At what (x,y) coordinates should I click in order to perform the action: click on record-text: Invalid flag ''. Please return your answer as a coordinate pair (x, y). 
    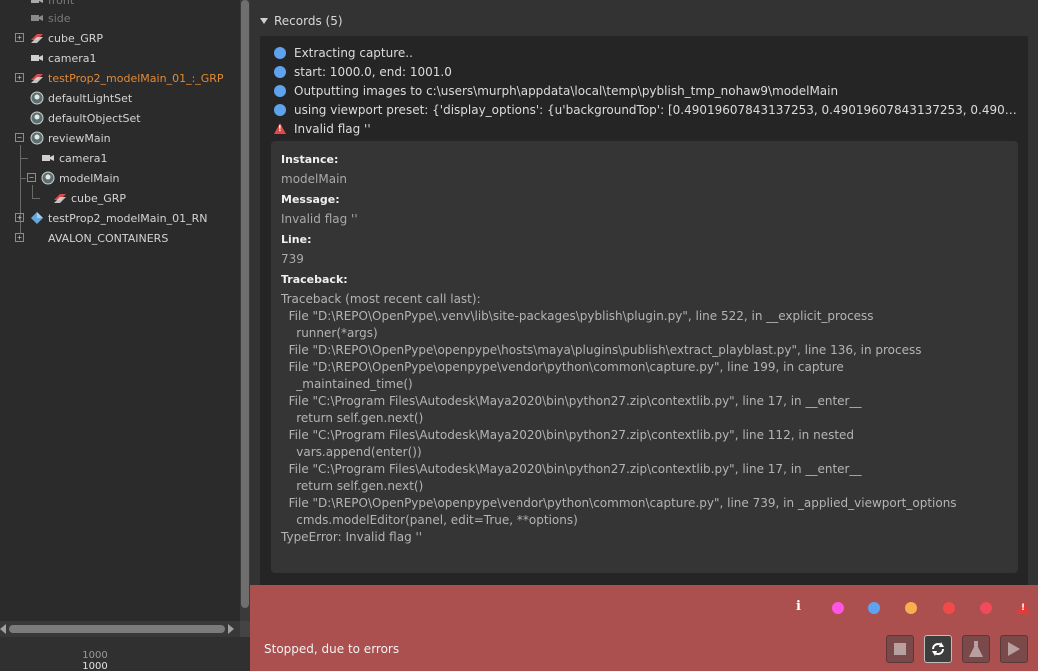
    Looking at the image, I should click on (332, 128).